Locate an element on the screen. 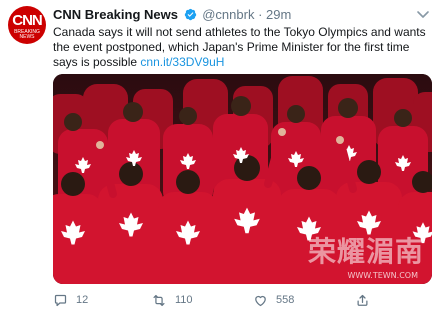 The height and width of the screenshot is (312, 440). like-count: 558 is located at coordinates (285, 300).